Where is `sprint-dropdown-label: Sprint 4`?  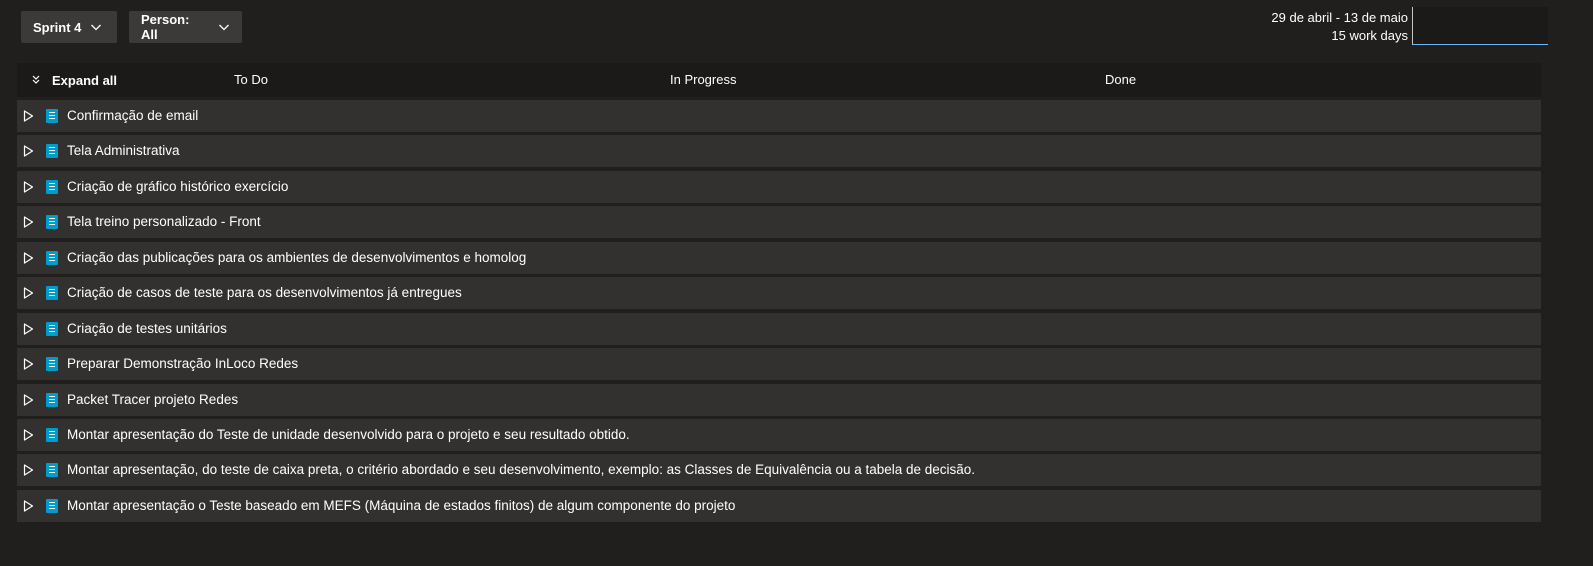
sprint-dropdown-label: Sprint 4 is located at coordinates (57, 27).